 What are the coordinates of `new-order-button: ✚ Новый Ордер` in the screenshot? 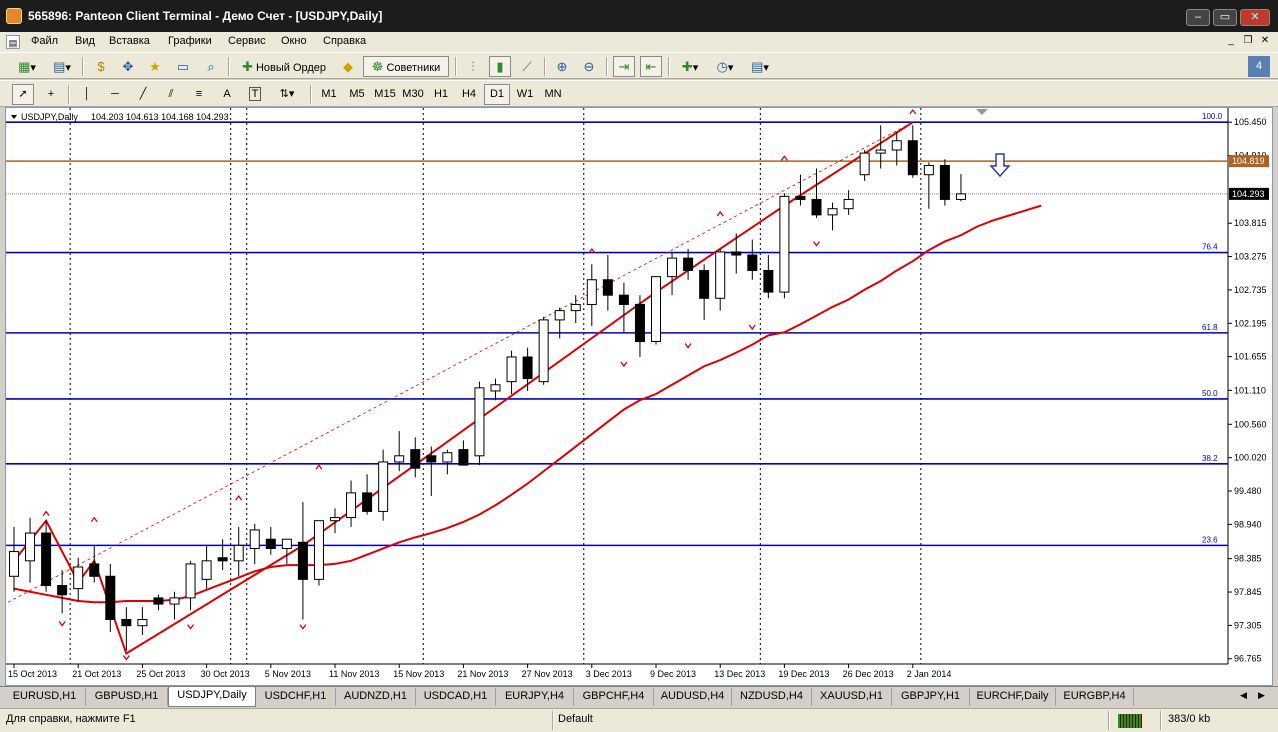 It's located at (284, 66).